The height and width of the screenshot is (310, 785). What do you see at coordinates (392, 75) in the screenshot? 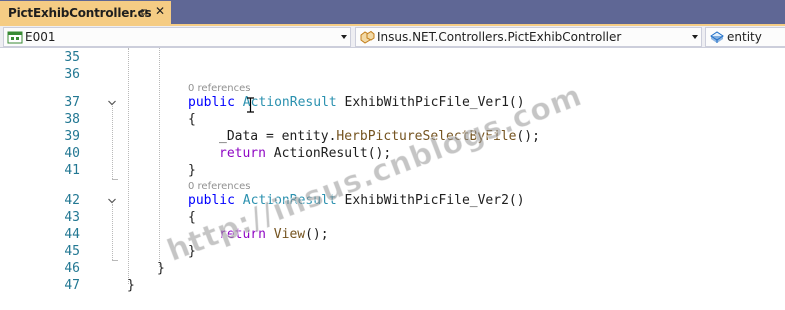
I see `code-line: 36` at bounding box center [392, 75].